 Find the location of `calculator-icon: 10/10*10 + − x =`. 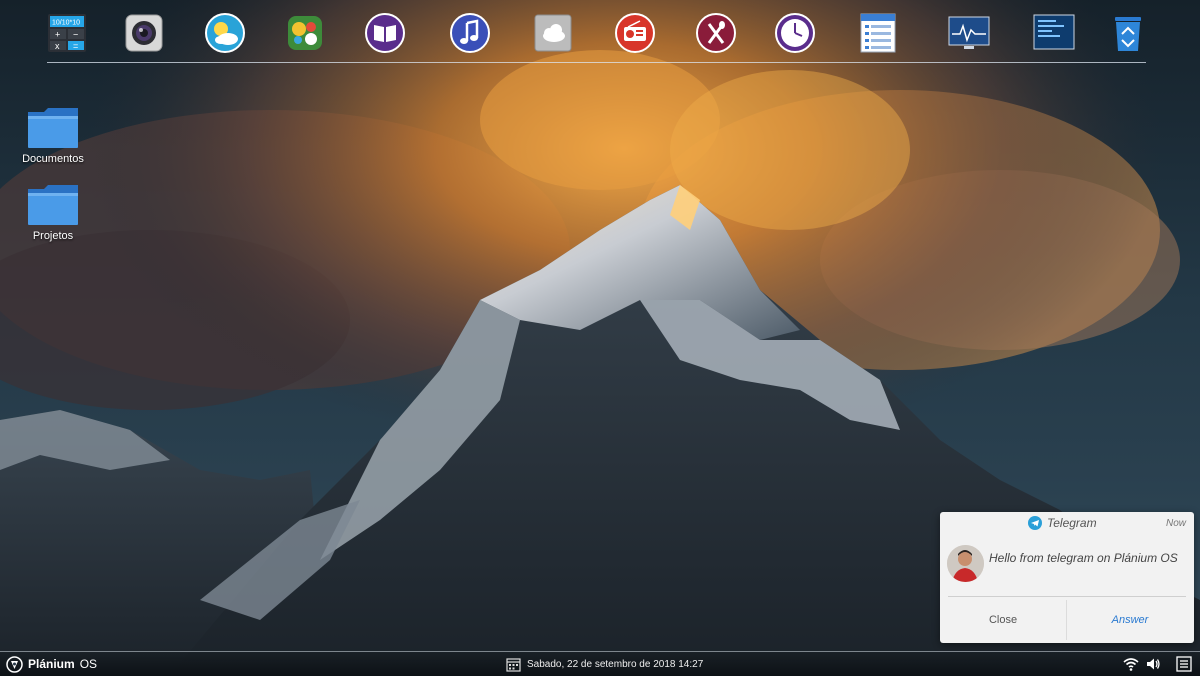

calculator-icon: 10/10*10 + − x = is located at coordinates (67, 33).